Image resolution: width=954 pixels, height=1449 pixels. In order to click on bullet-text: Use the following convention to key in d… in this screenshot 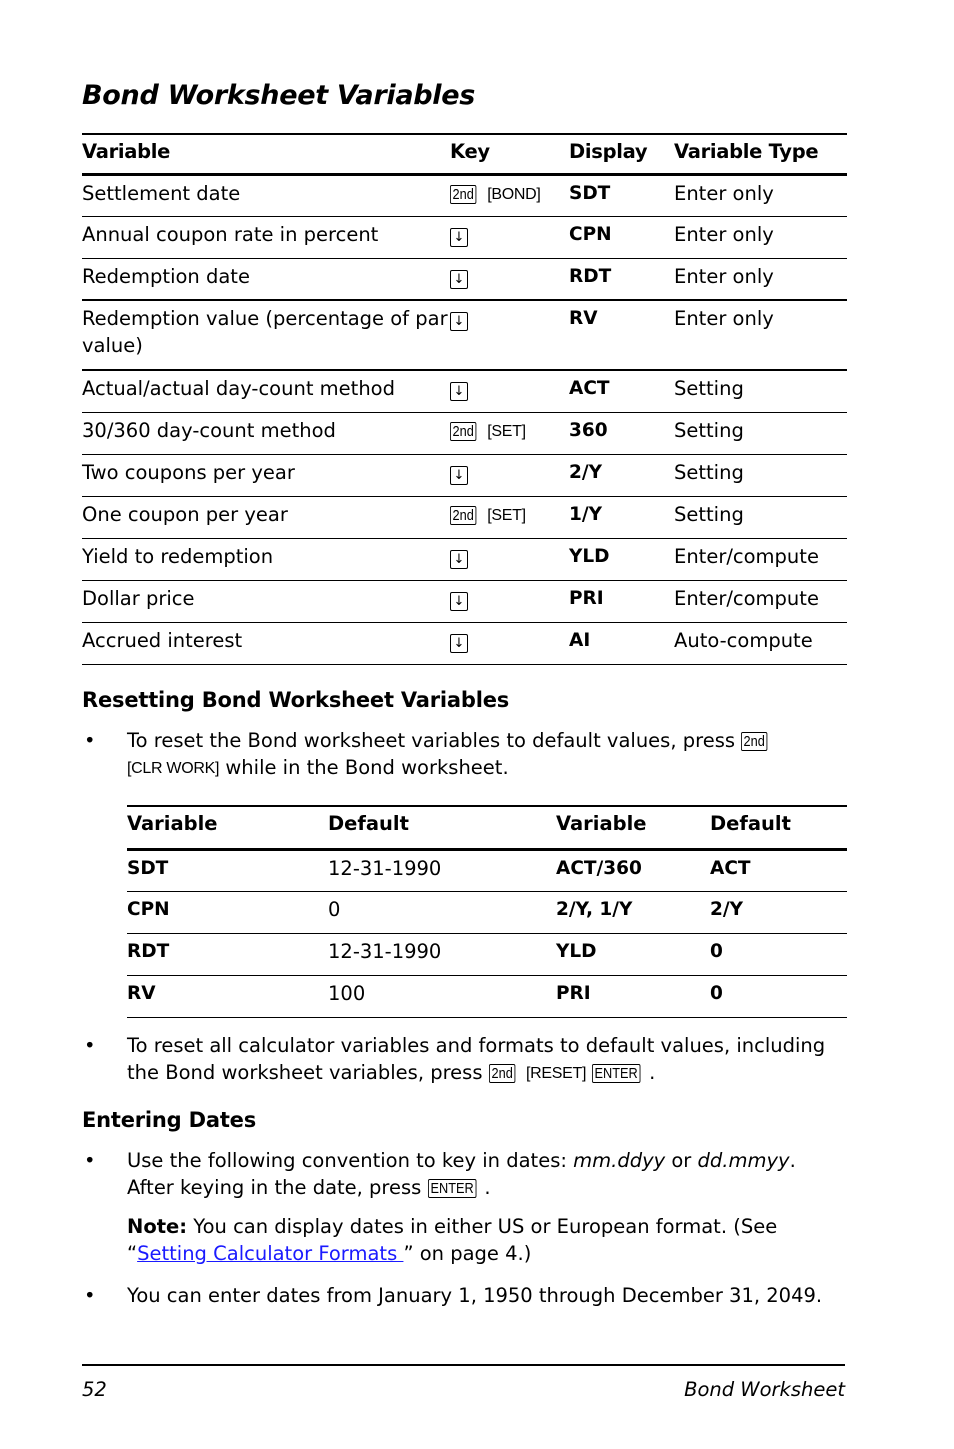, I will do `click(487, 1174)`.